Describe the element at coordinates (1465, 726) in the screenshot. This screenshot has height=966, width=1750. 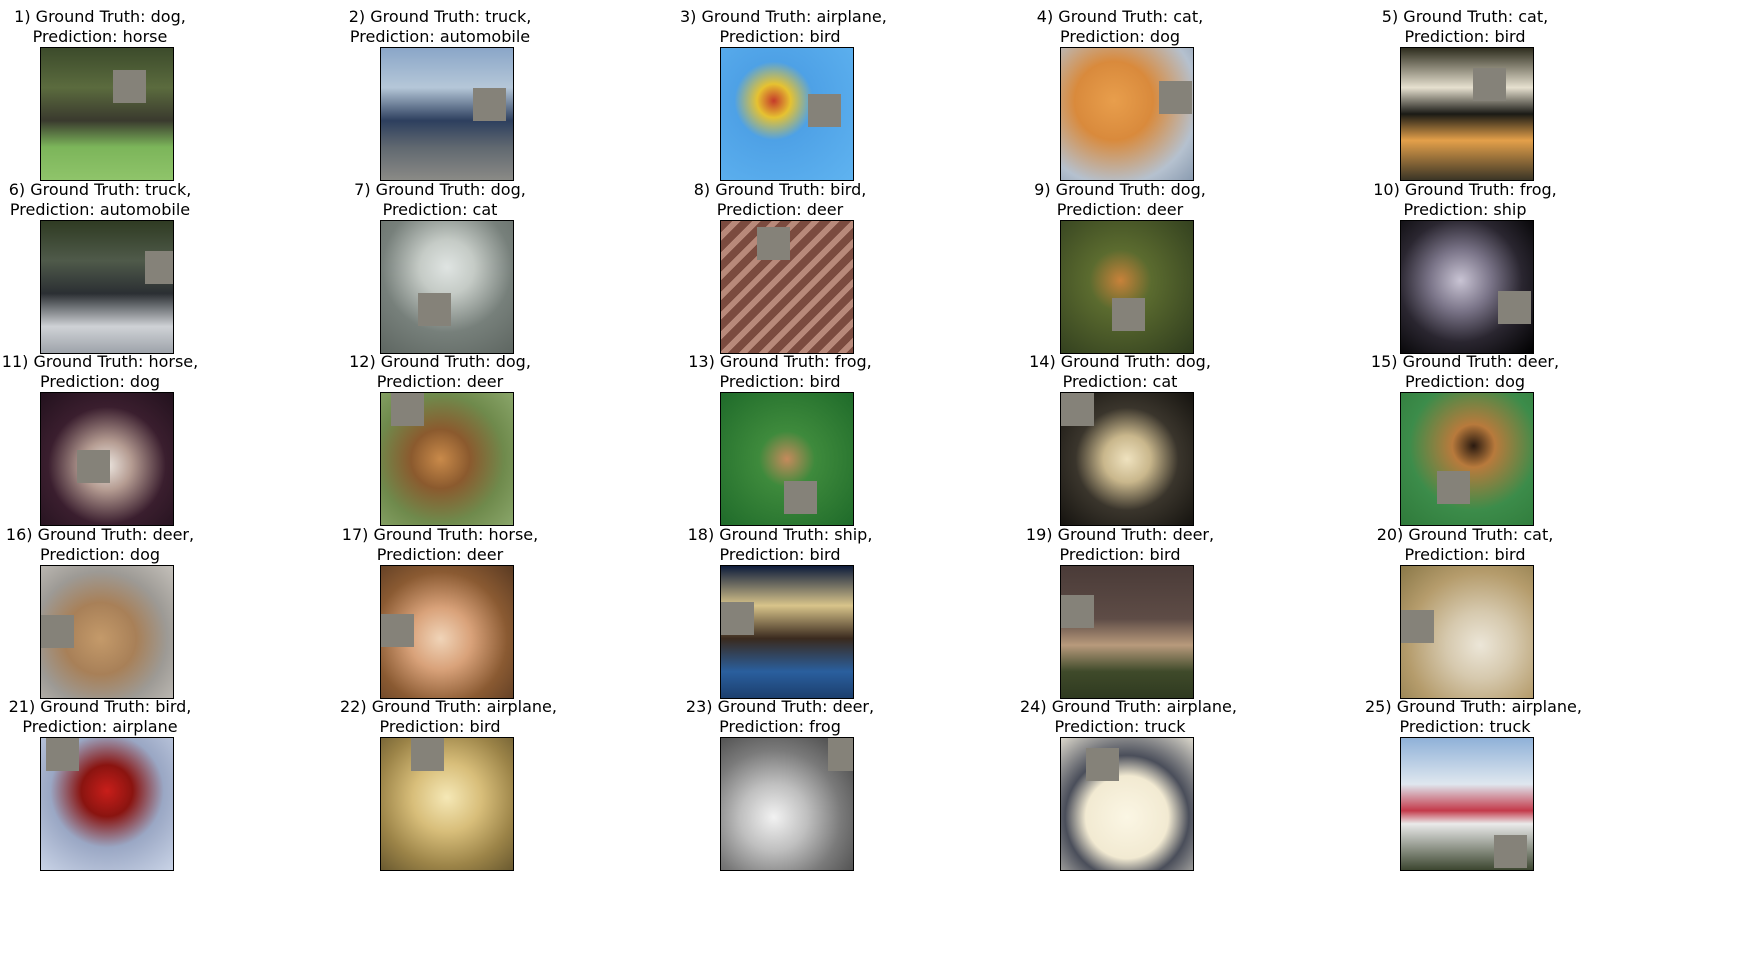
I see `prediction-label: Prediction: truck` at that location.